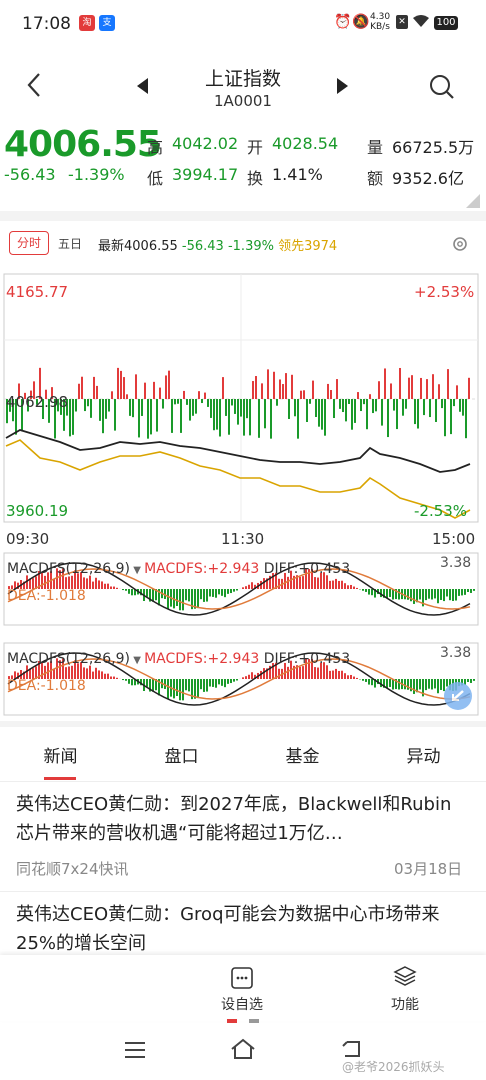  What do you see at coordinates (458, 696) in the screenshot?
I see `floating-refresh-icon` at bounding box center [458, 696].